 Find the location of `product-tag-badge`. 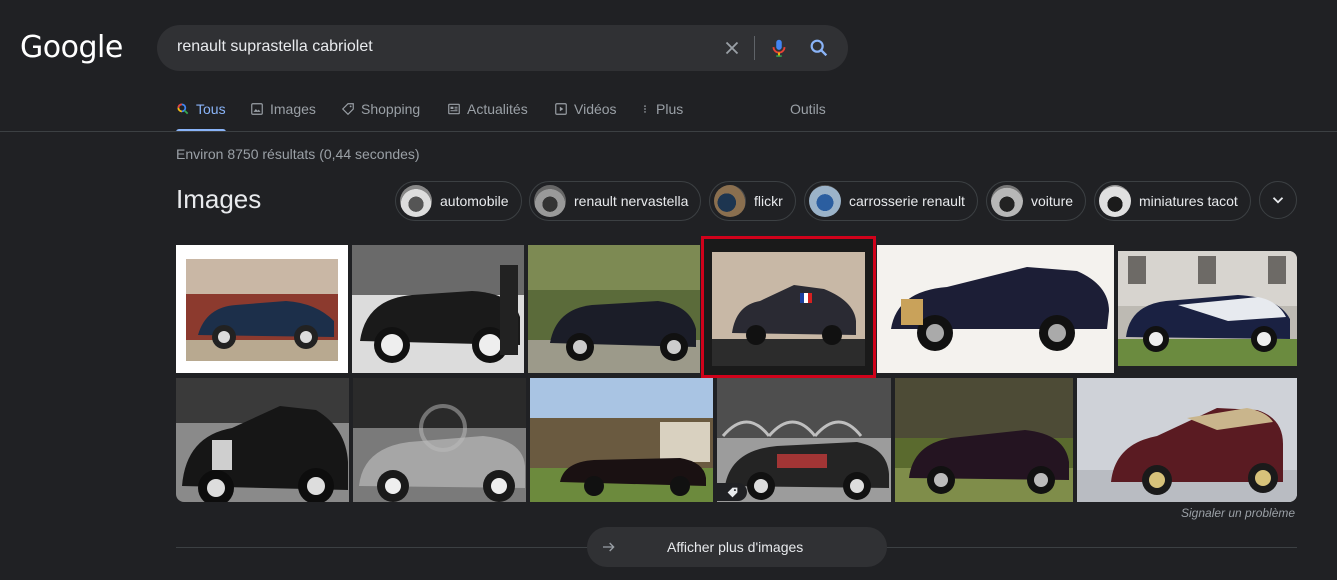

product-tag-badge is located at coordinates (732, 492).